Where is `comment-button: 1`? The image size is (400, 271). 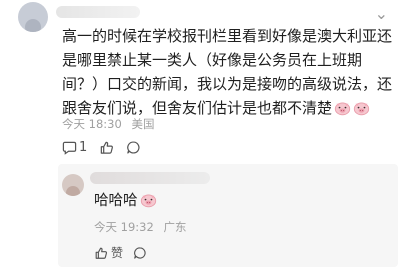 comment-button: 1 is located at coordinates (74, 147).